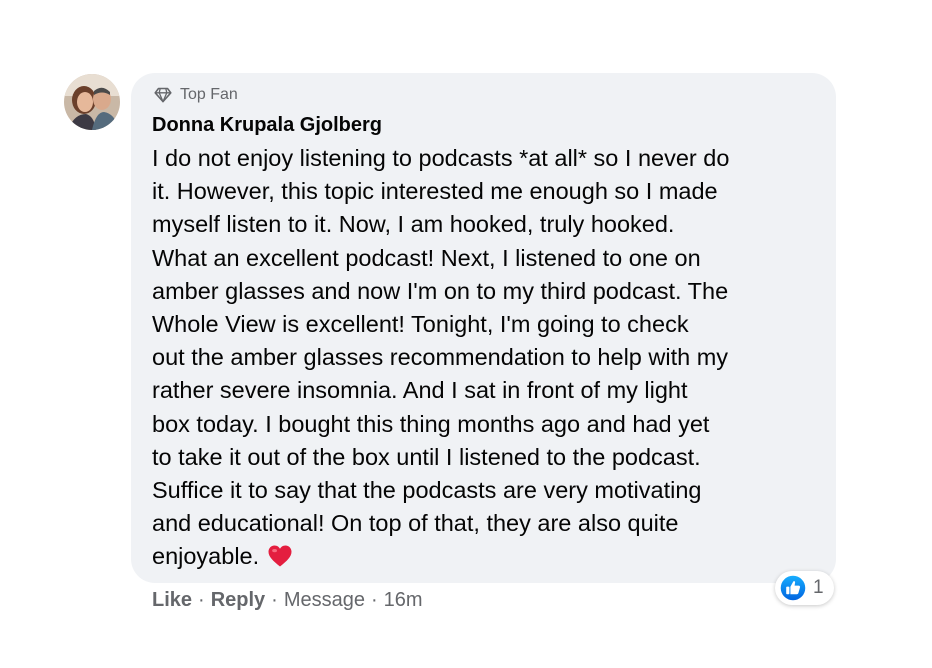 The image size is (932, 668). What do you see at coordinates (209, 94) in the screenshot?
I see `badge-label: Top Fan` at bounding box center [209, 94].